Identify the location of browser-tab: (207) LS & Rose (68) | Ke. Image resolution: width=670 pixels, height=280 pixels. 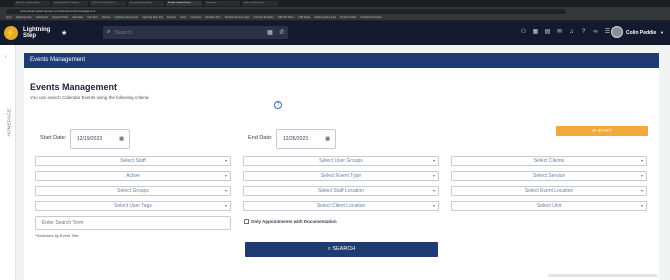
(108, 3).